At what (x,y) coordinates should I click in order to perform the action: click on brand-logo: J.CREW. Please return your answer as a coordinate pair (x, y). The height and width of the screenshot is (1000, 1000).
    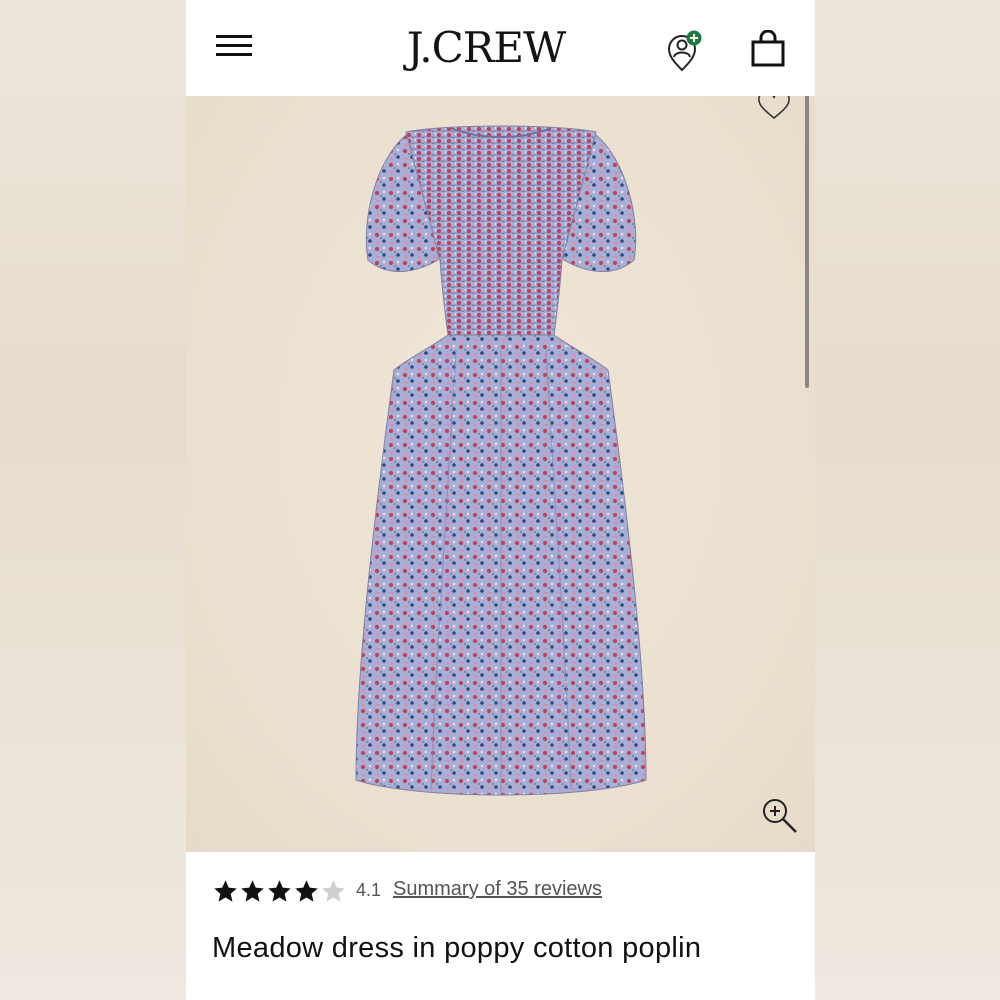
    Looking at the image, I should click on (486, 48).